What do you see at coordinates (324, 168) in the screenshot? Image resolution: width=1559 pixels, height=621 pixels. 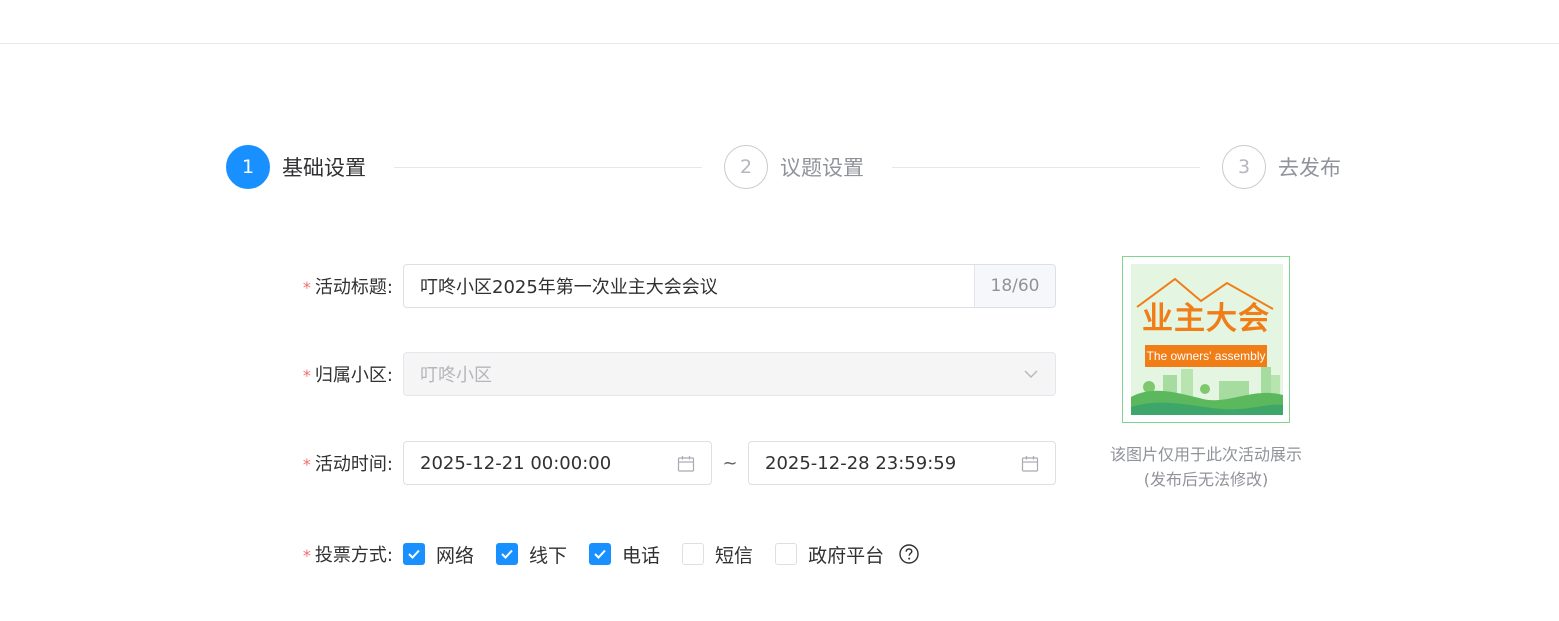 I see `step-title-basic: 基础设置` at bounding box center [324, 168].